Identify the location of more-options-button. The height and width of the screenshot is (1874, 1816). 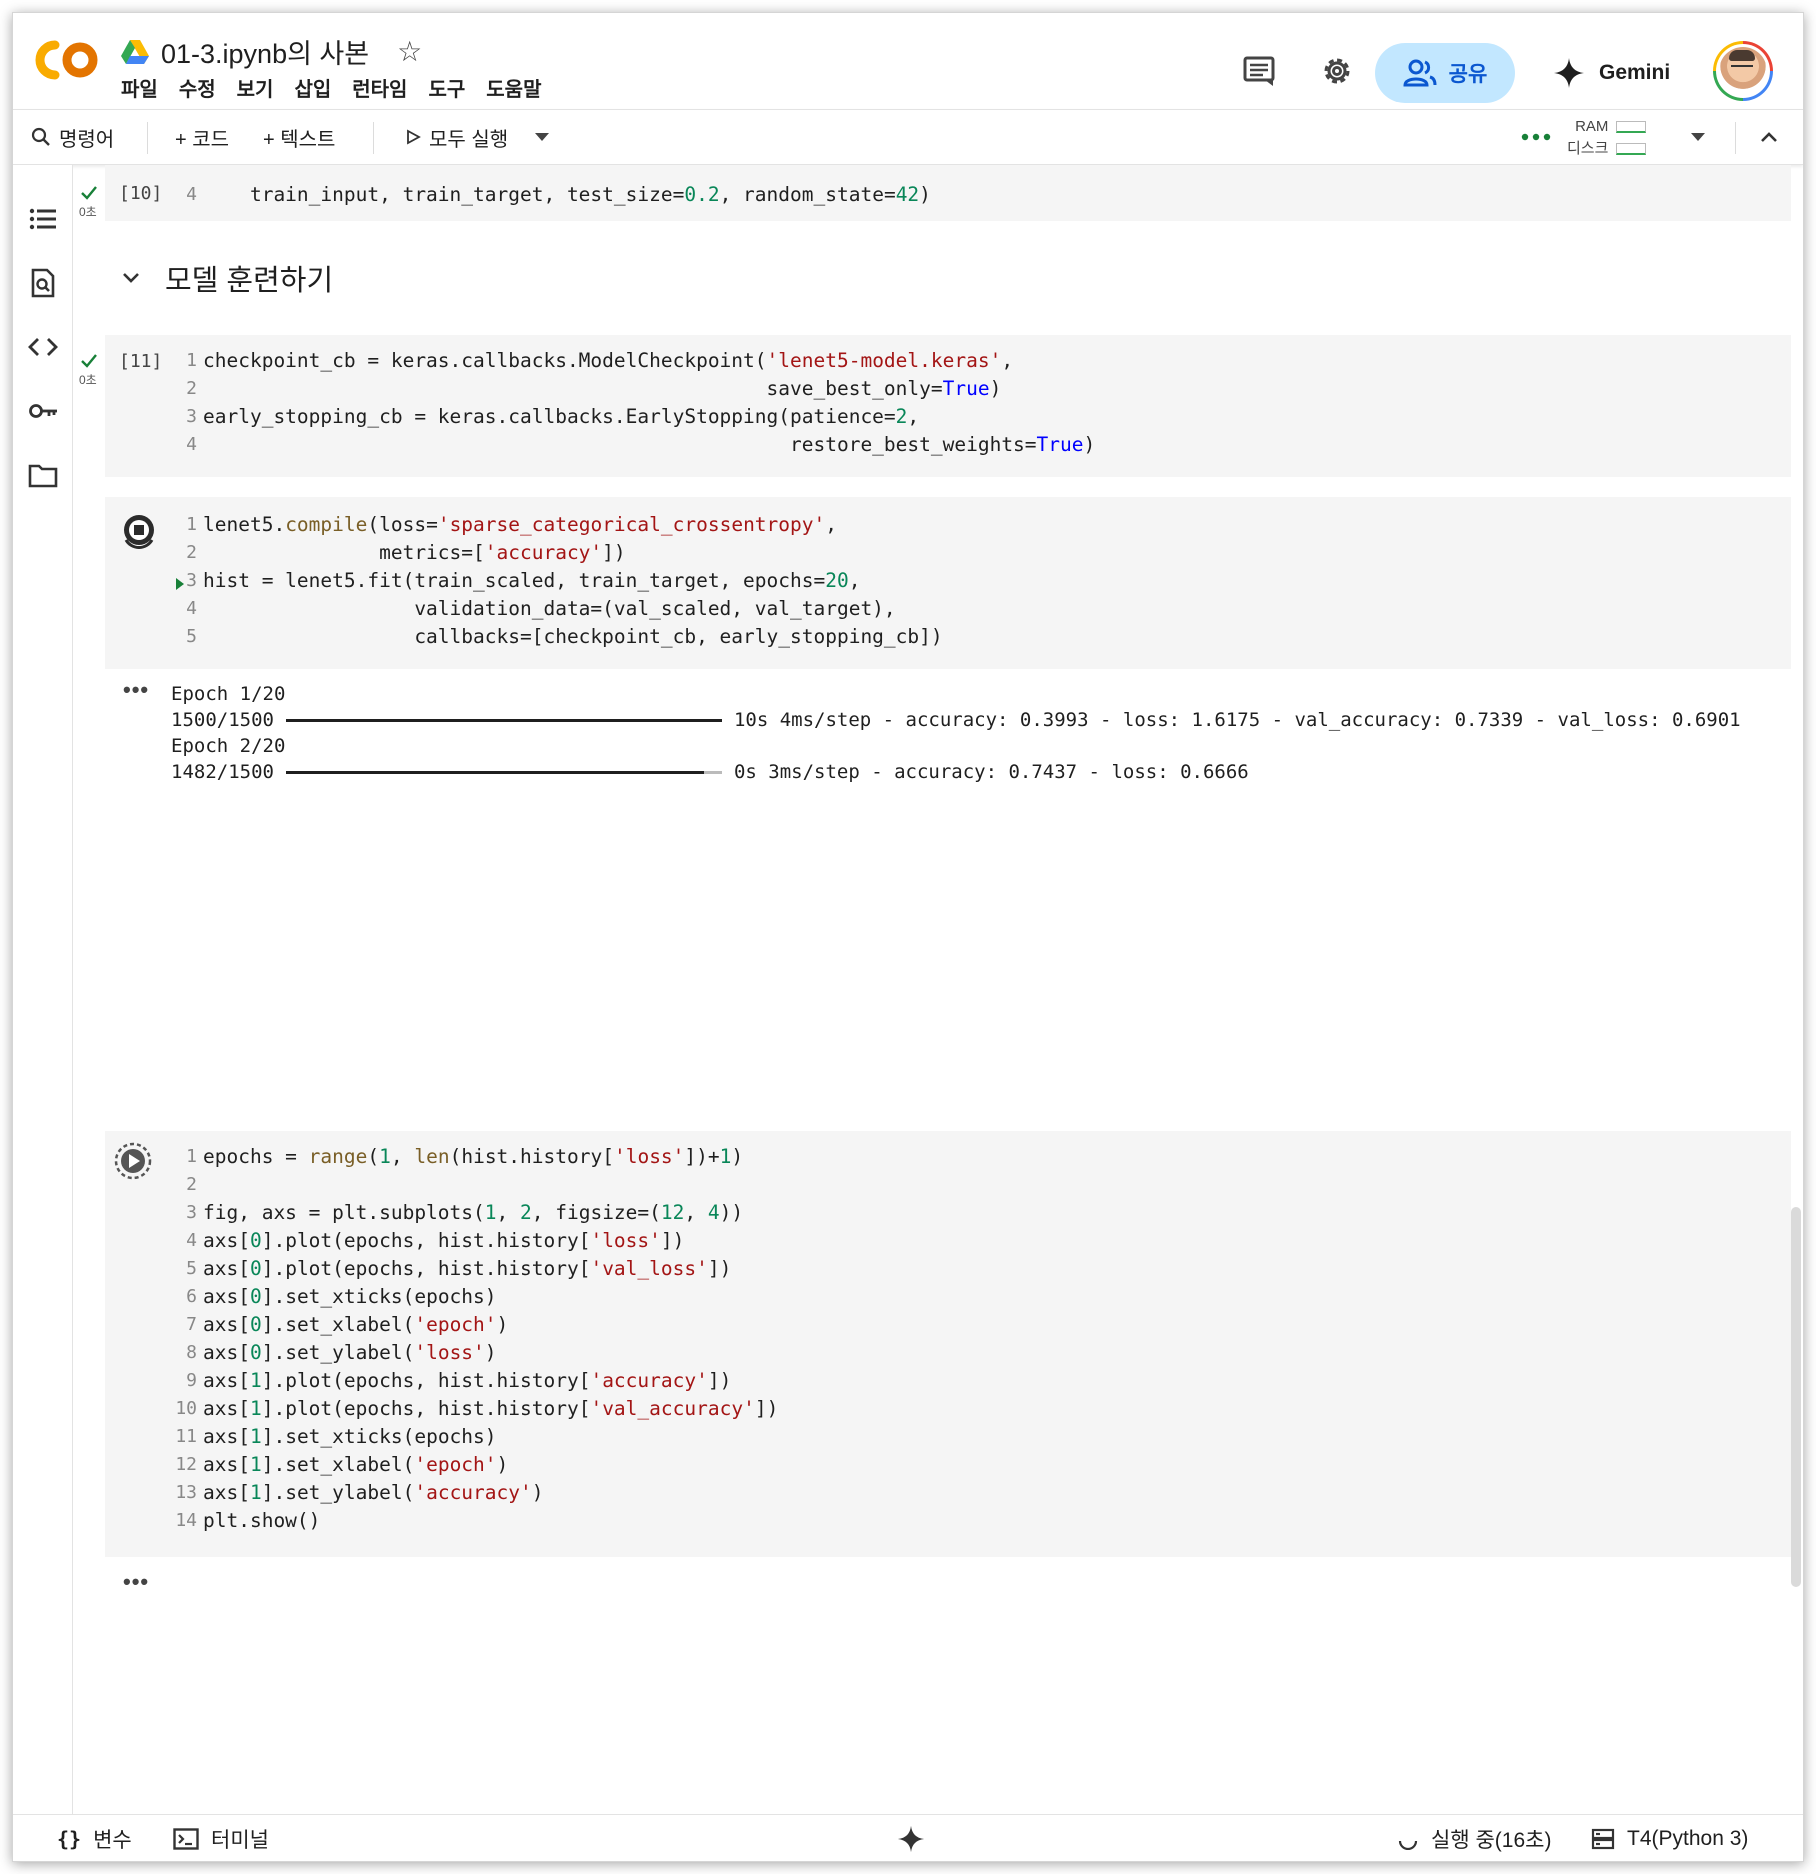
(1536, 137).